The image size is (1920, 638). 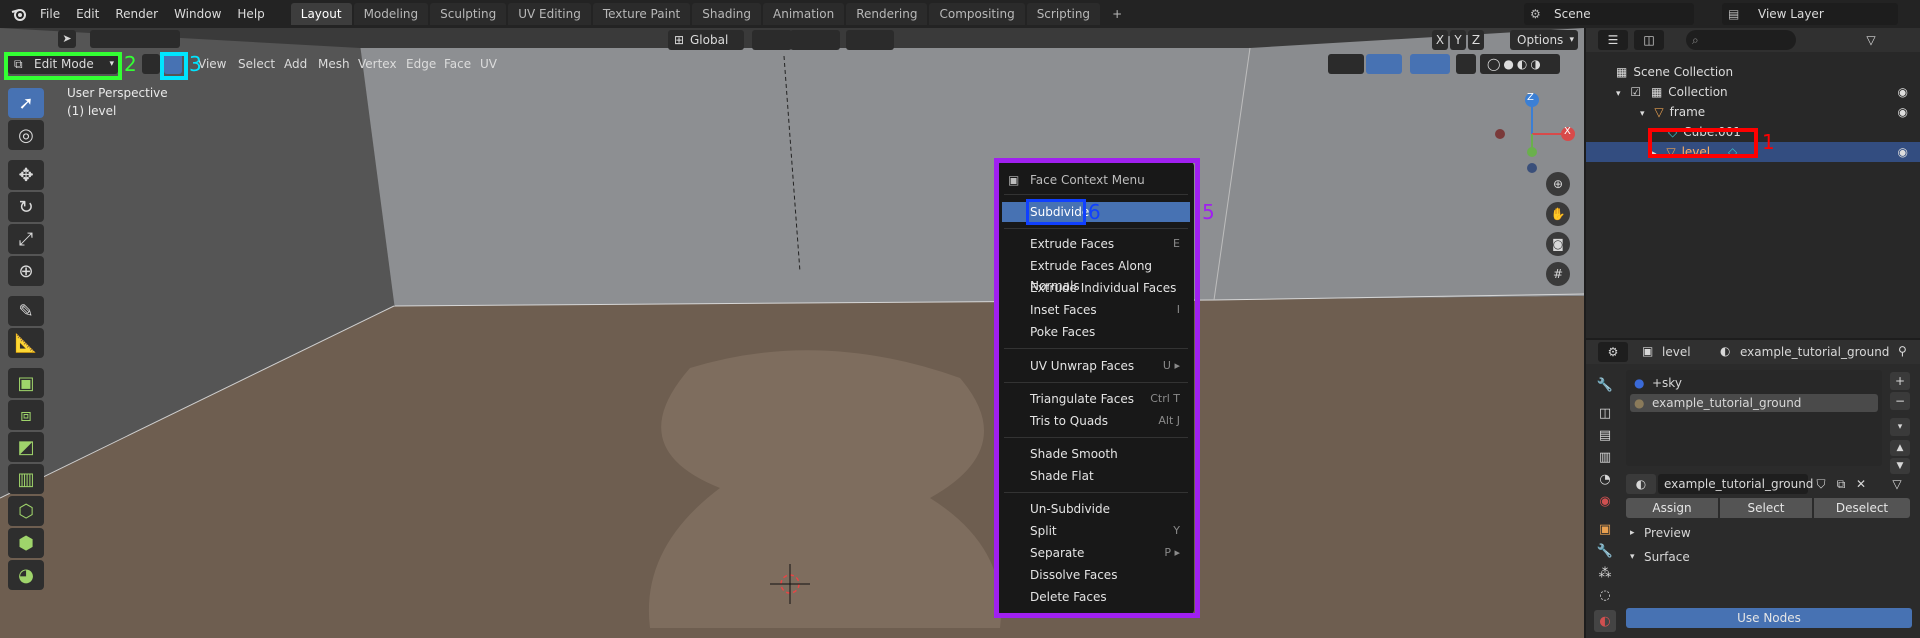 What do you see at coordinates (1871, 40) in the screenshot?
I see `filter-icon: ▽` at bounding box center [1871, 40].